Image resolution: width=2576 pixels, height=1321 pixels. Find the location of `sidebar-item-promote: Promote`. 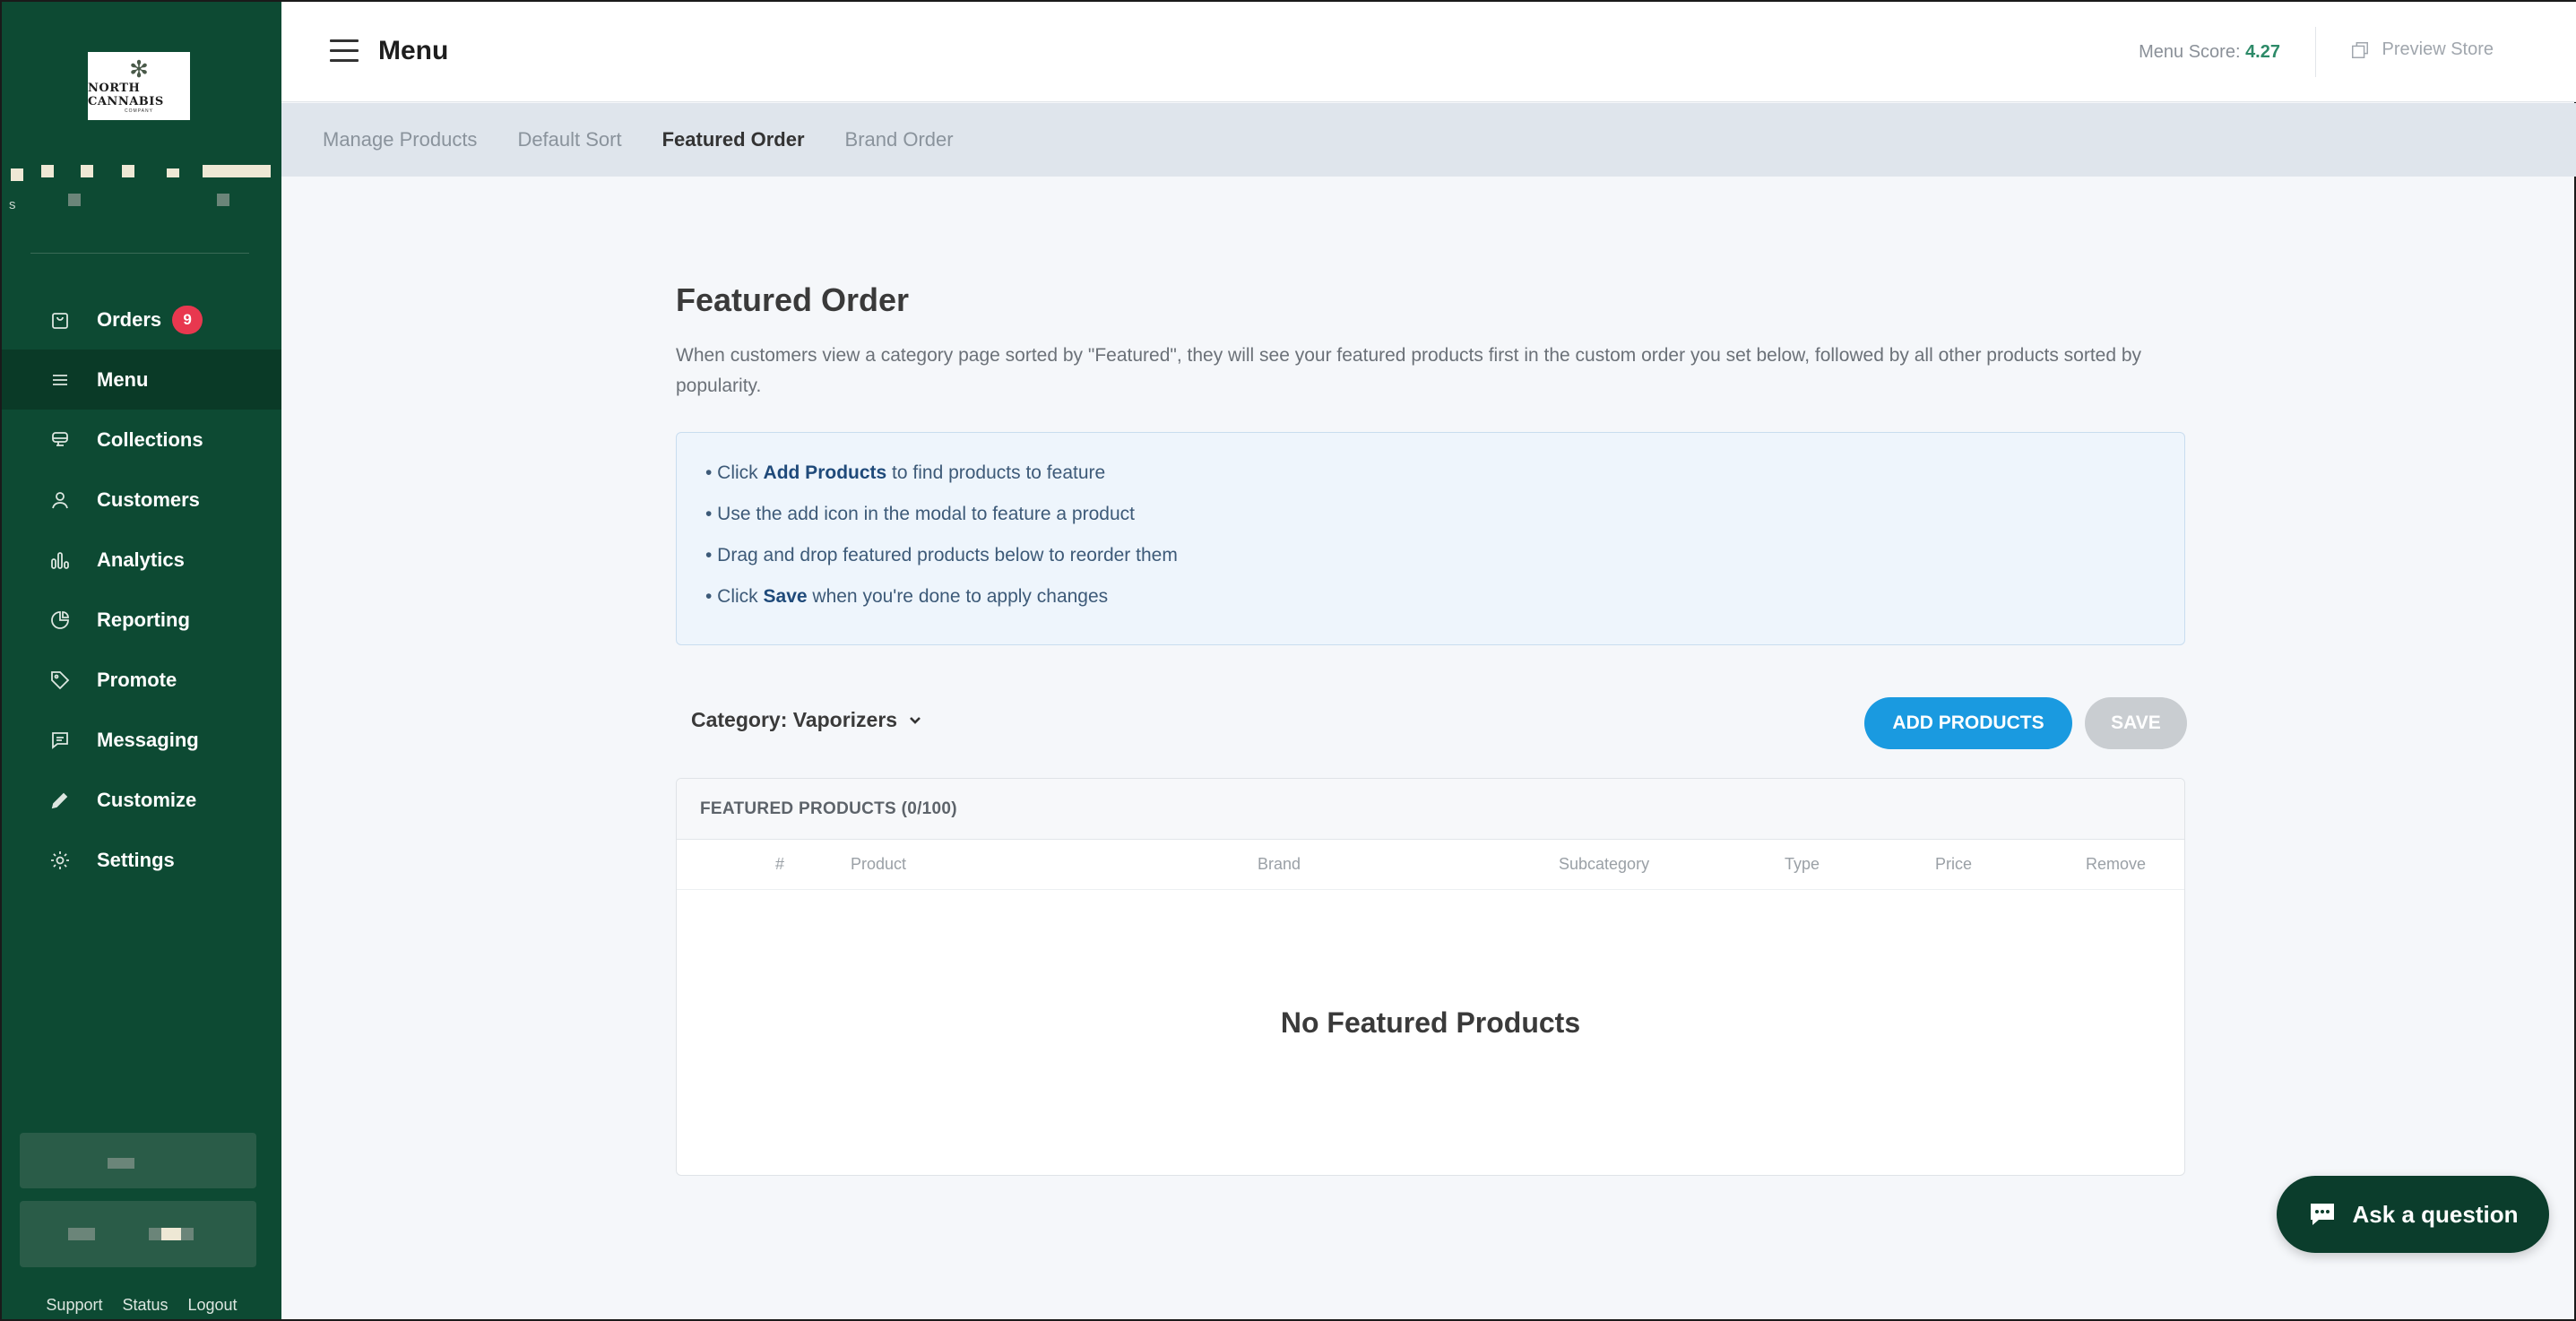

sidebar-item-promote: Promote is located at coordinates (141, 680).